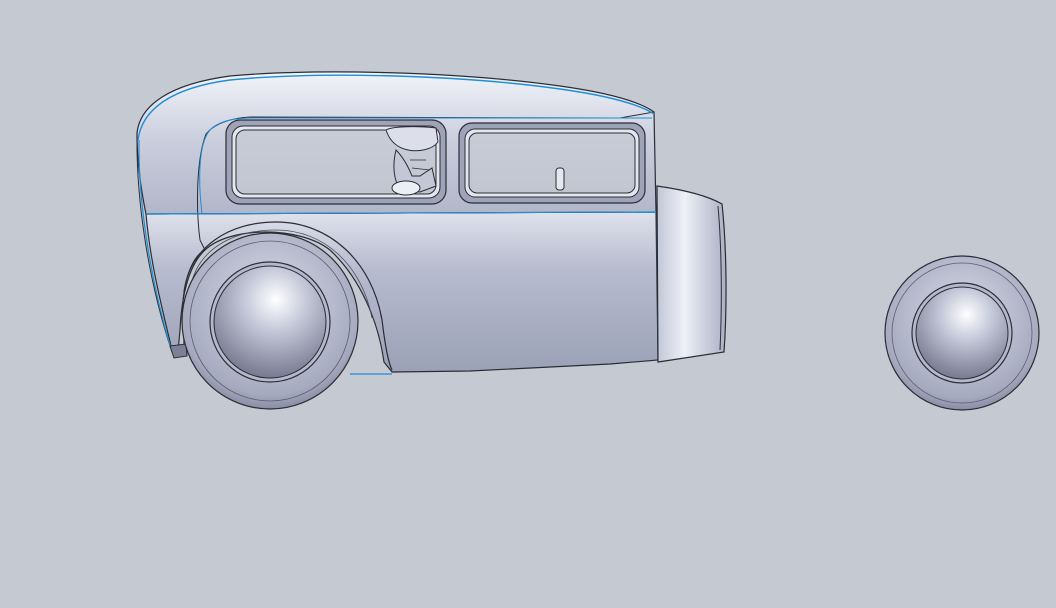 The image size is (1056, 608). What do you see at coordinates (552, 163) in the screenshot?
I see `front-side-window` at bounding box center [552, 163].